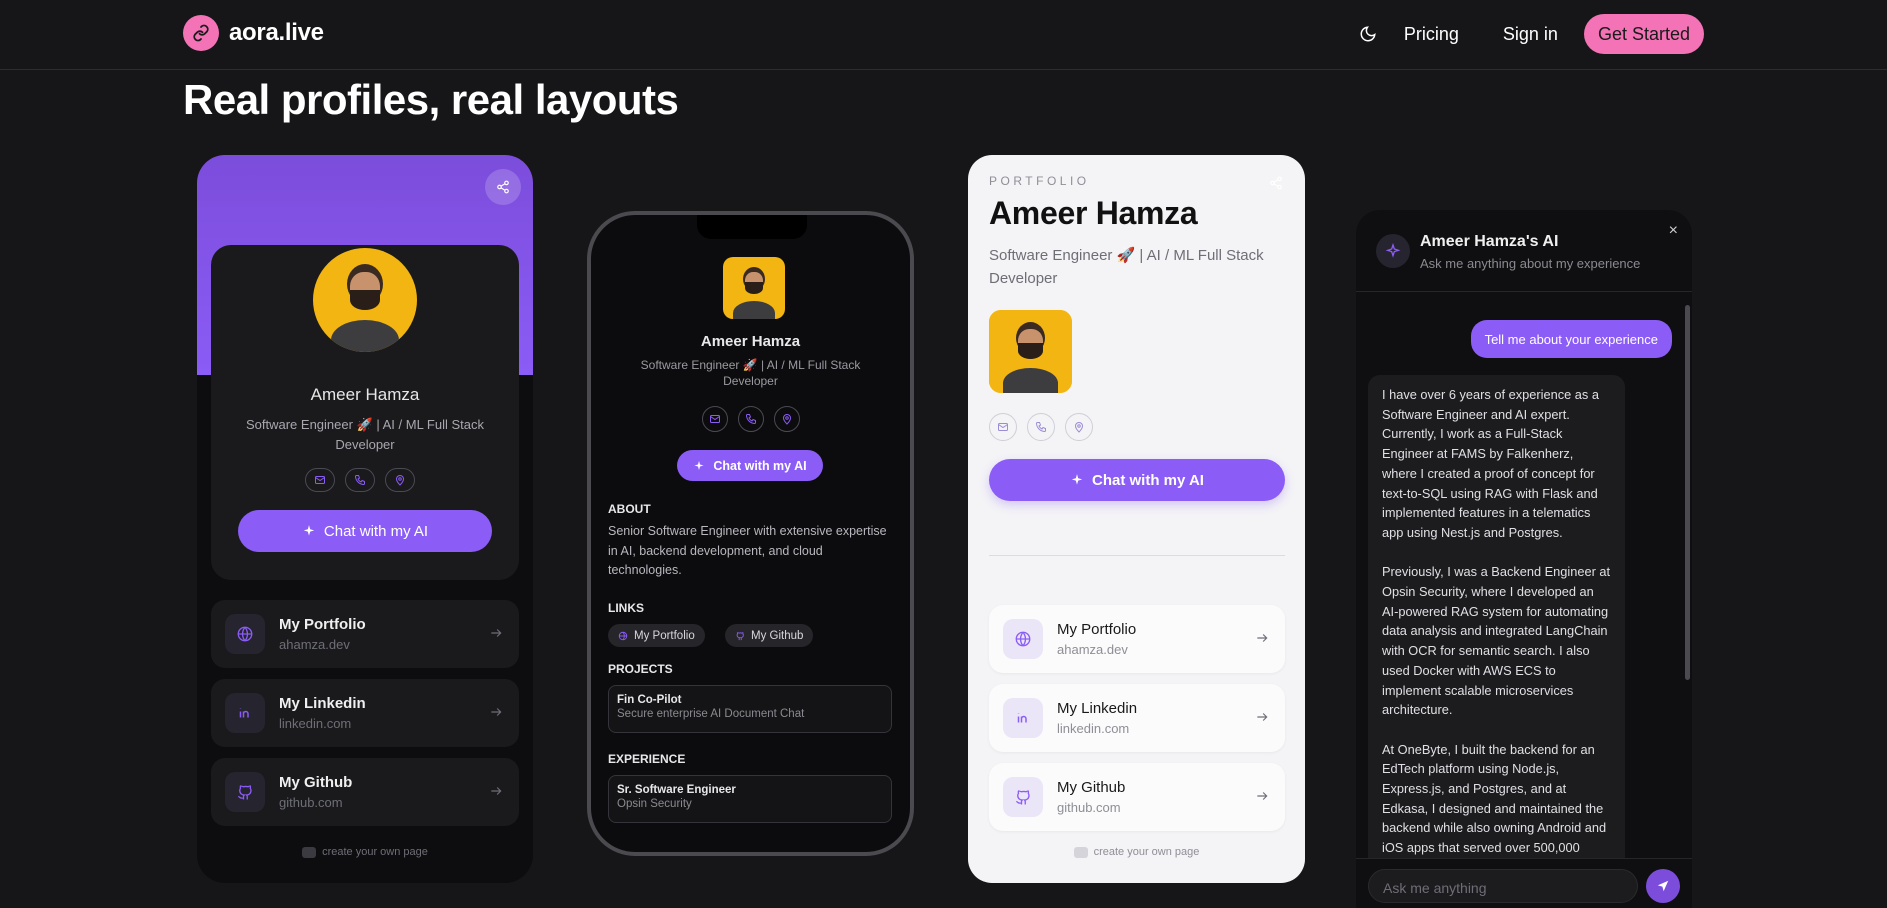  I want to click on brand-logo: aora.live, so click(253, 33).